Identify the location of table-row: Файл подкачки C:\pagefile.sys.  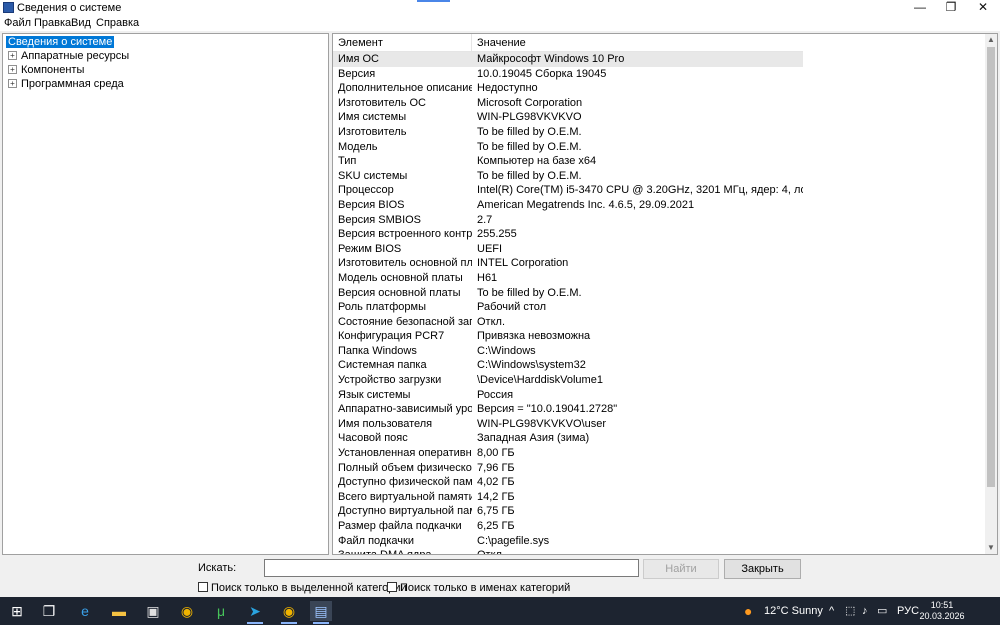
(568, 541).